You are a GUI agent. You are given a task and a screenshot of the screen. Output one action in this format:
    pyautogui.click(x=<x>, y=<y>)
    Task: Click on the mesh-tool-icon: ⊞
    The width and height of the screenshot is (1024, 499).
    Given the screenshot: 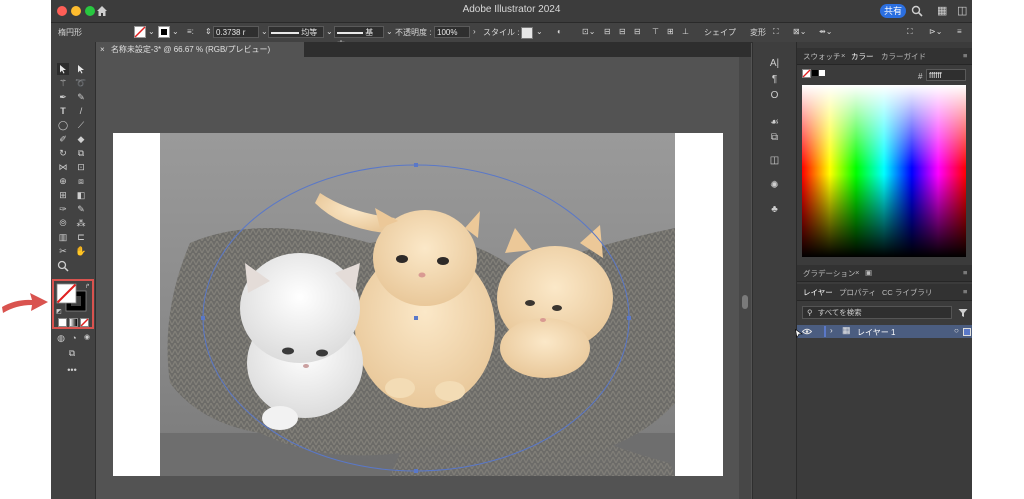 What is the action you would take?
    pyautogui.click(x=63, y=195)
    